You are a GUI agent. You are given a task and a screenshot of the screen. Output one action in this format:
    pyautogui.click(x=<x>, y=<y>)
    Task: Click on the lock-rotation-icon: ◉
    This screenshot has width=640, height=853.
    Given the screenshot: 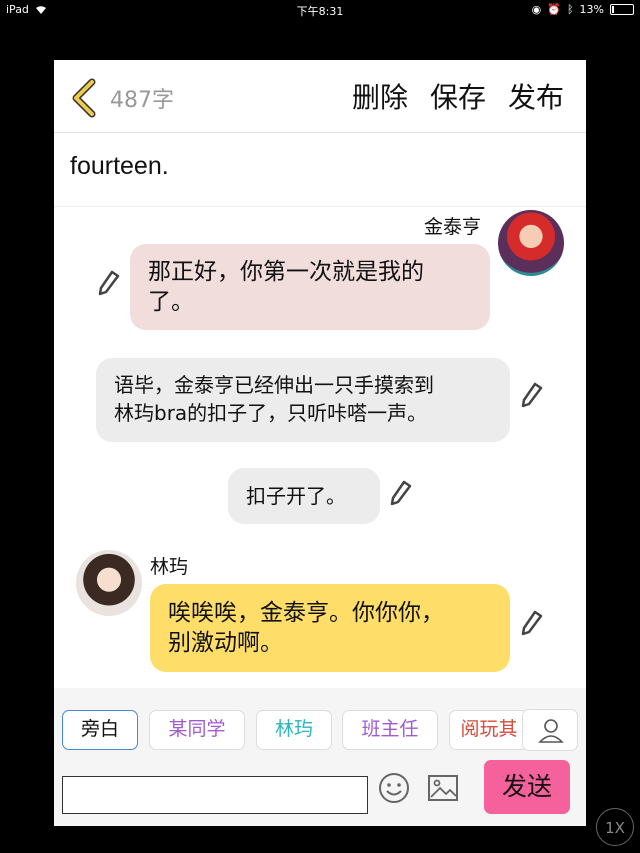 What is the action you would take?
    pyautogui.click(x=536, y=9)
    